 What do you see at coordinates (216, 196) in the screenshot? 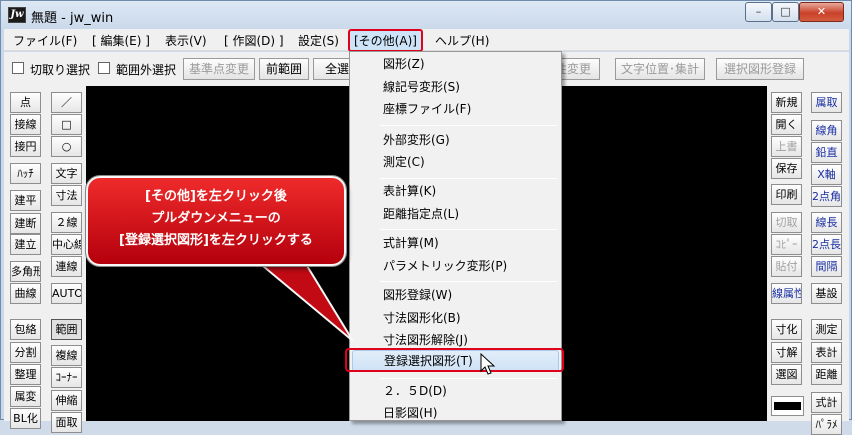
I see `callout-line-1: [その他]を左クリック後` at bounding box center [216, 196].